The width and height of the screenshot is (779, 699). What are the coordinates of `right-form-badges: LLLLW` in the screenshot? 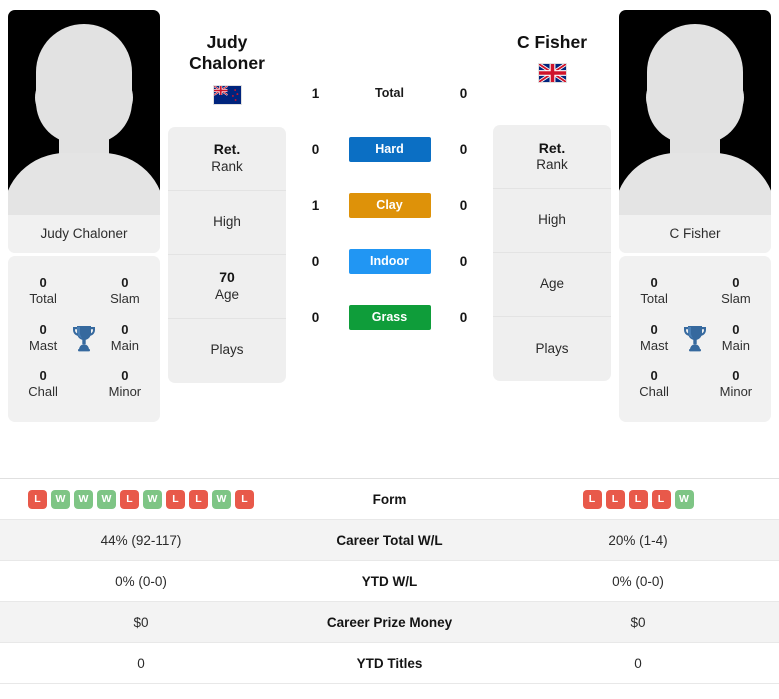 It's located at (638, 499).